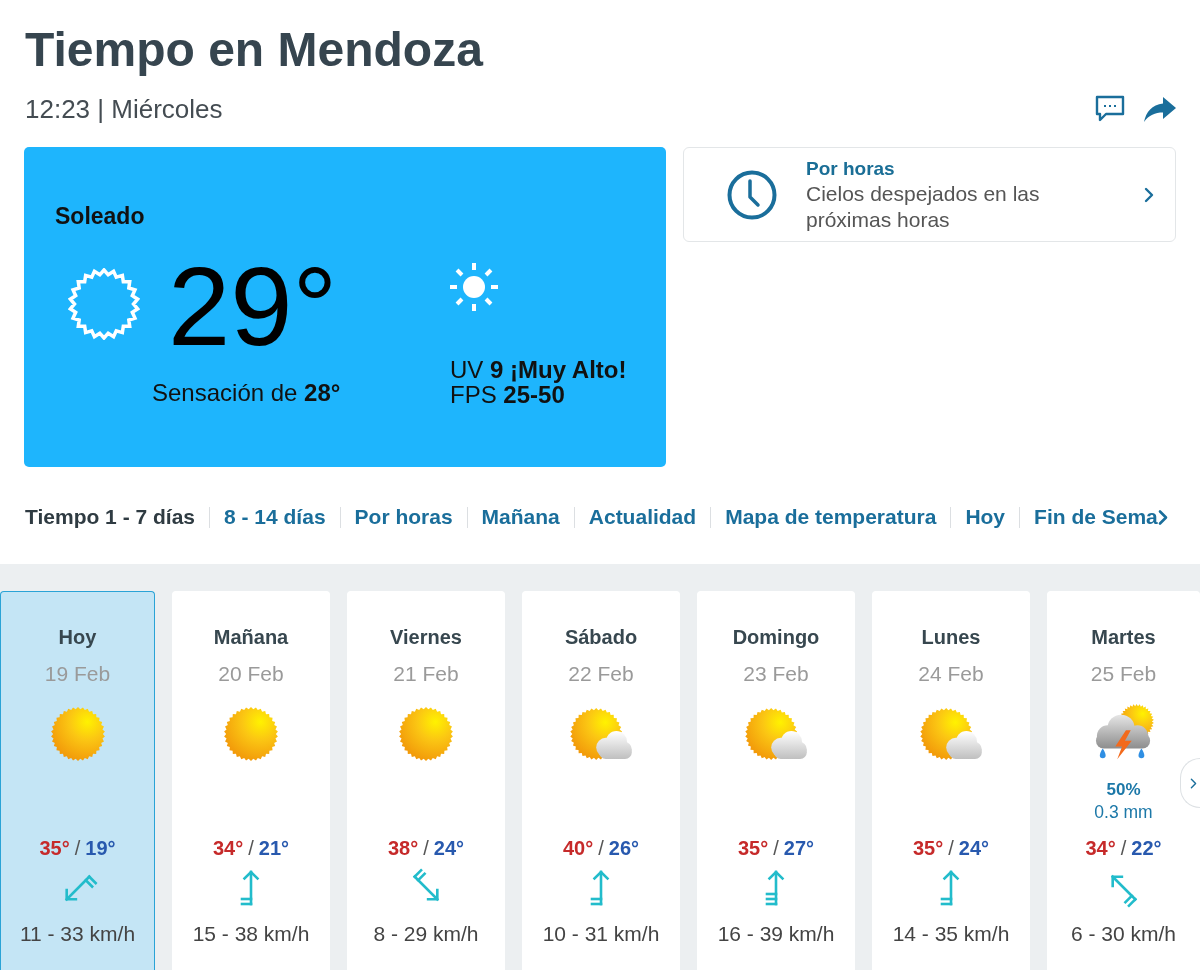  Describe the element at coordinates (275, 517) in the screenshot. I see `nav-tab: 8 - 14 días` at that location.